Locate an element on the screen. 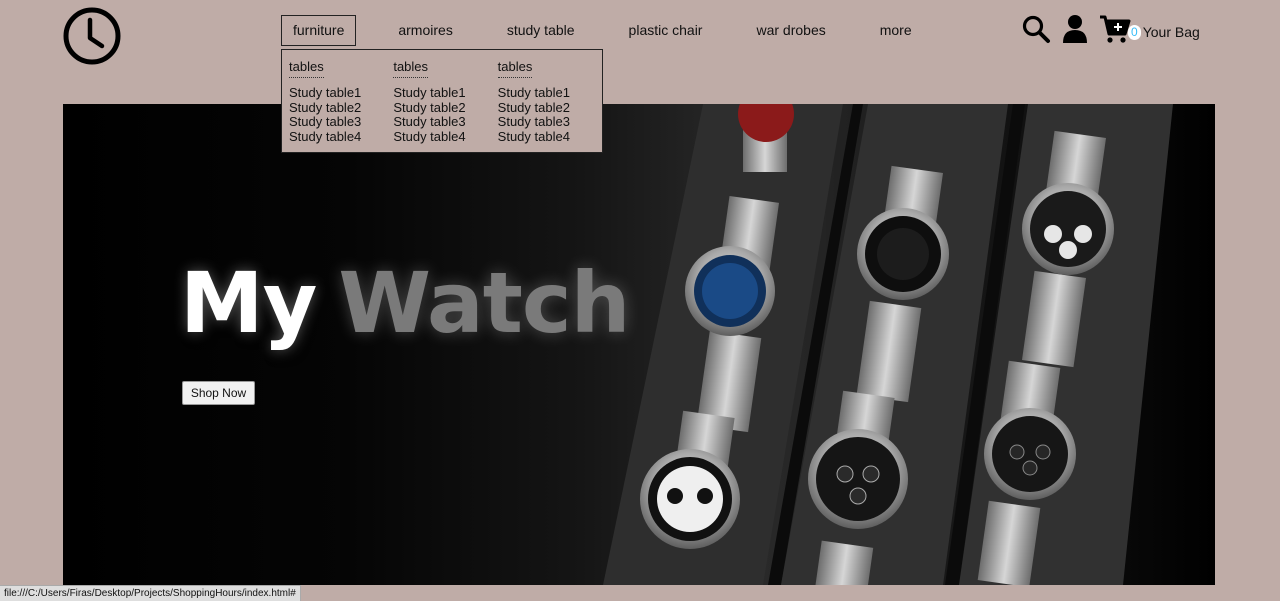 This screenshot has height=601, width=1280. shop-now-button: Shop Now is located at coordinates (218, 393).